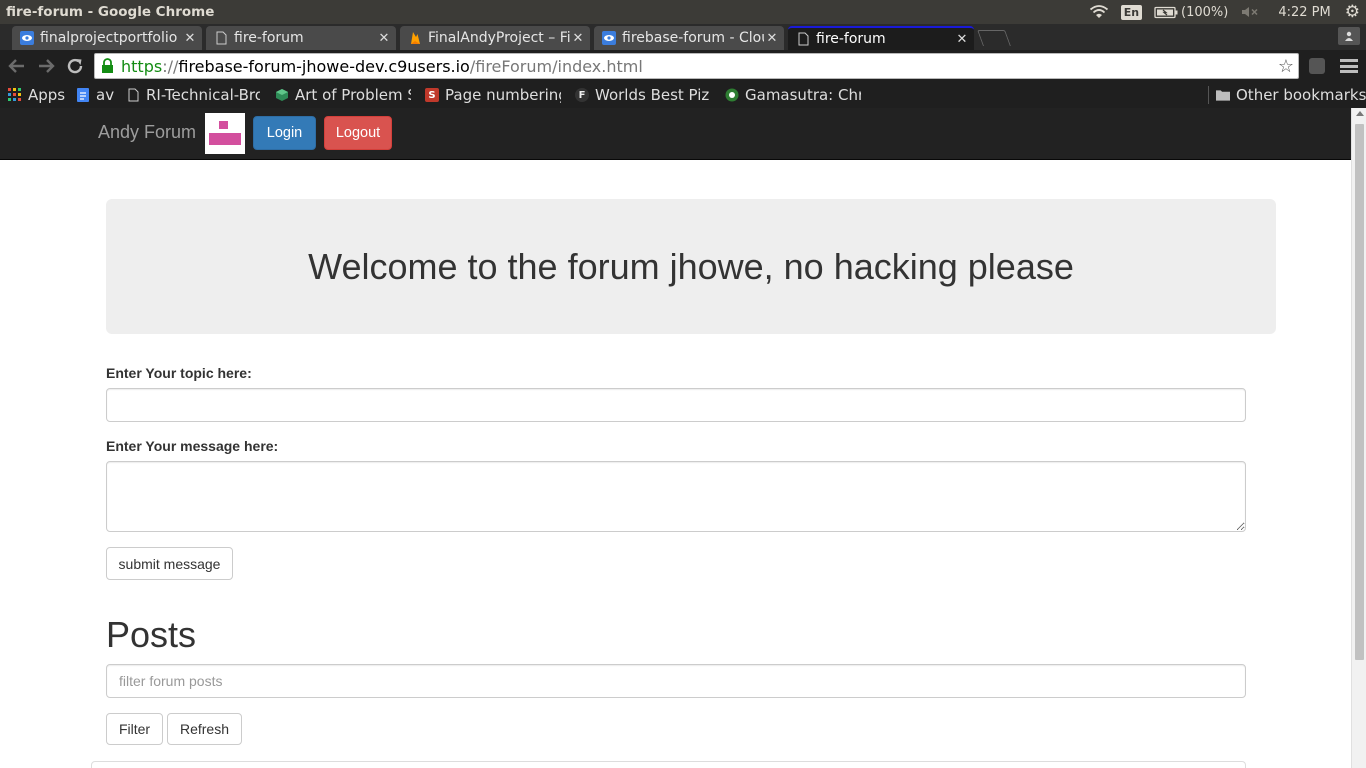 The image size is (1366, 768). What do you see at coordinates (676, 496) in the screenshot?
I see `message-textarea` at bounding box center [676, 496].